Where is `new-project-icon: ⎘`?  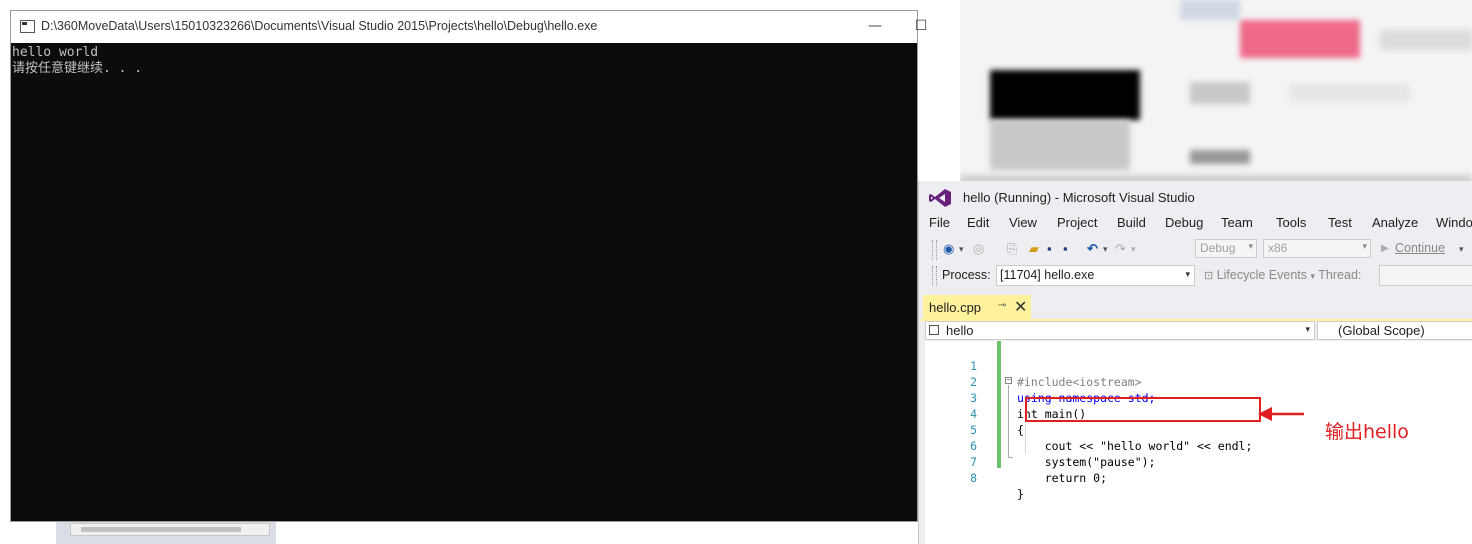
new-project-icon: ⎘ is located at coordinates (1012, 249).